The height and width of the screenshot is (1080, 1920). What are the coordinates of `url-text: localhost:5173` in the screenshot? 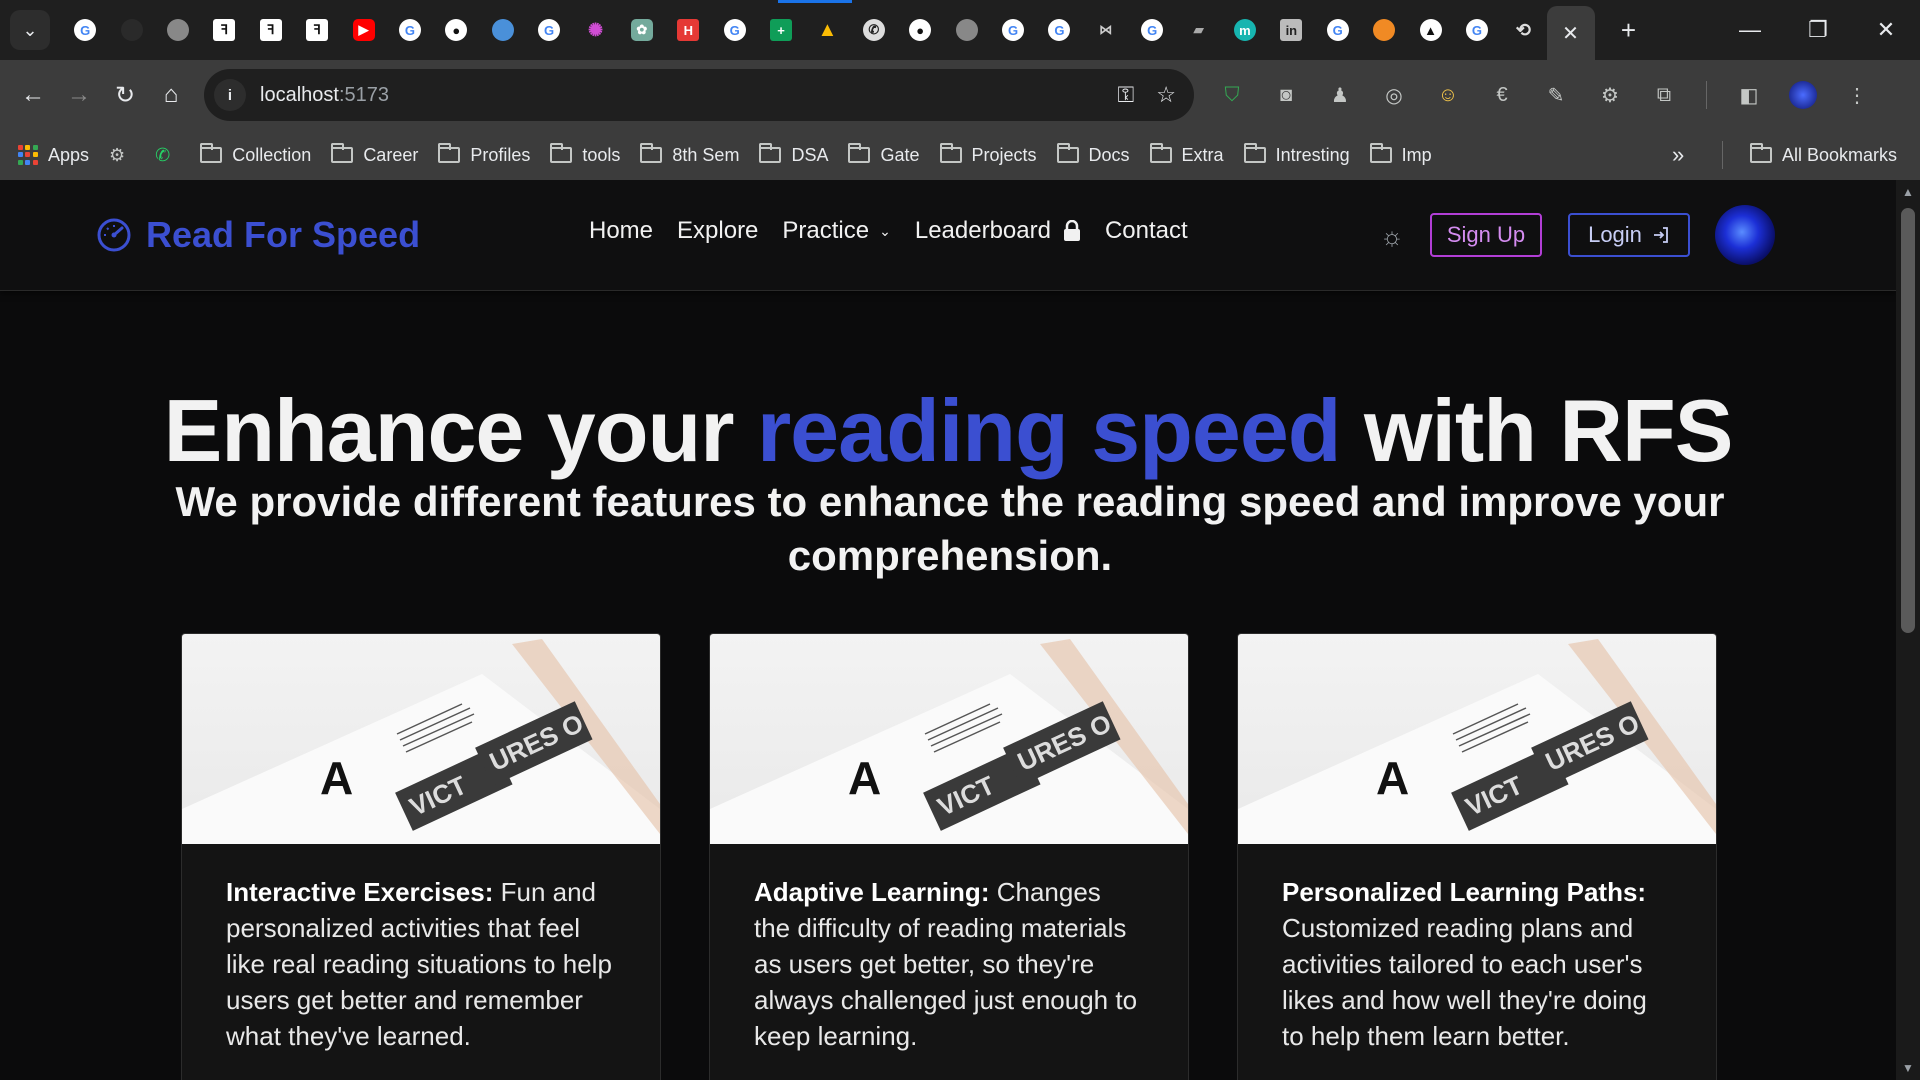 It's located at (324, 95).